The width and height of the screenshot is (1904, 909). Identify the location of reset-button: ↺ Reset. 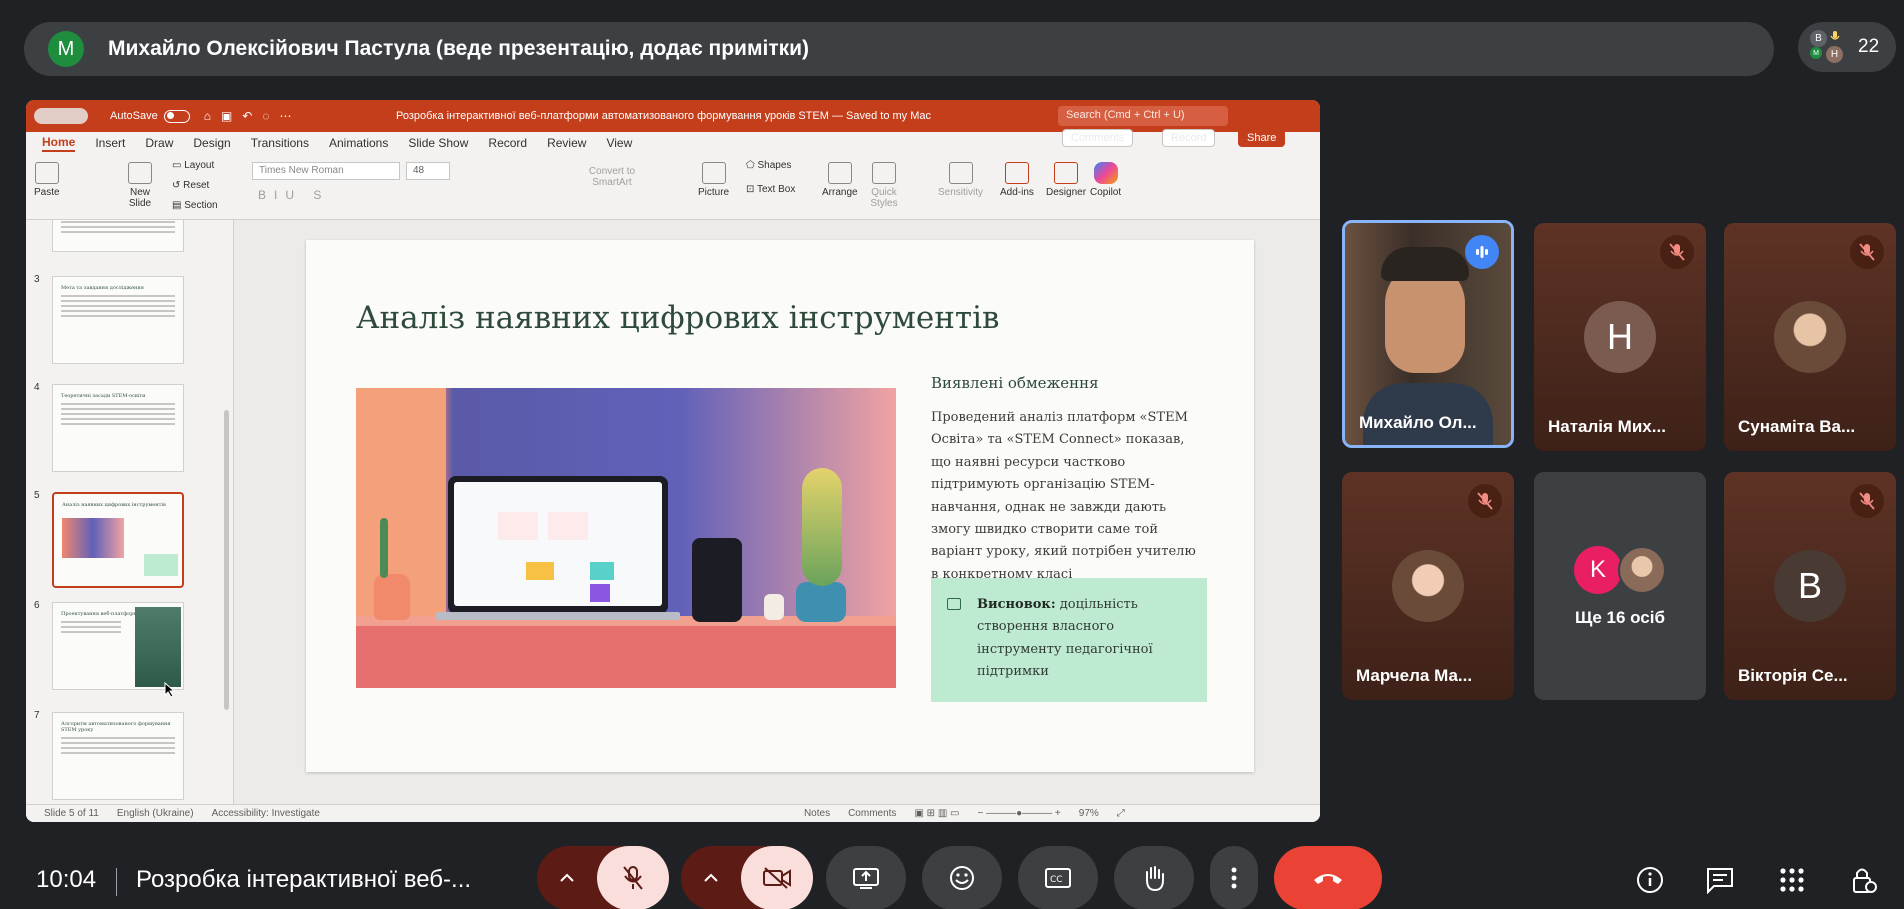
(190, 185).